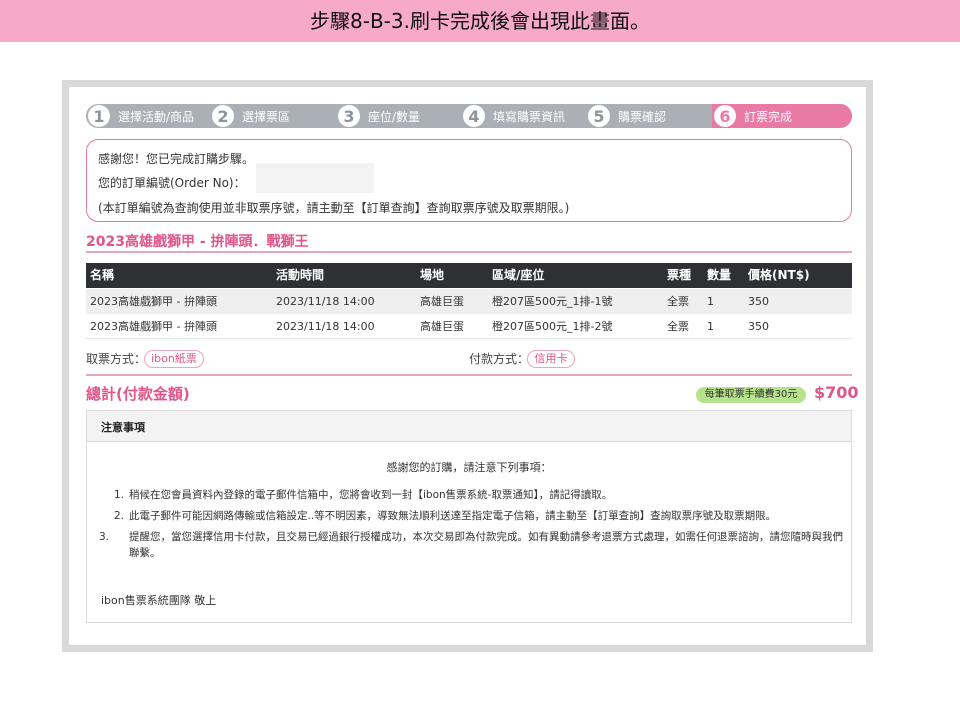 The image size is (960, 720). I want to click on column-header-venue: 場地, so click(432, 275).